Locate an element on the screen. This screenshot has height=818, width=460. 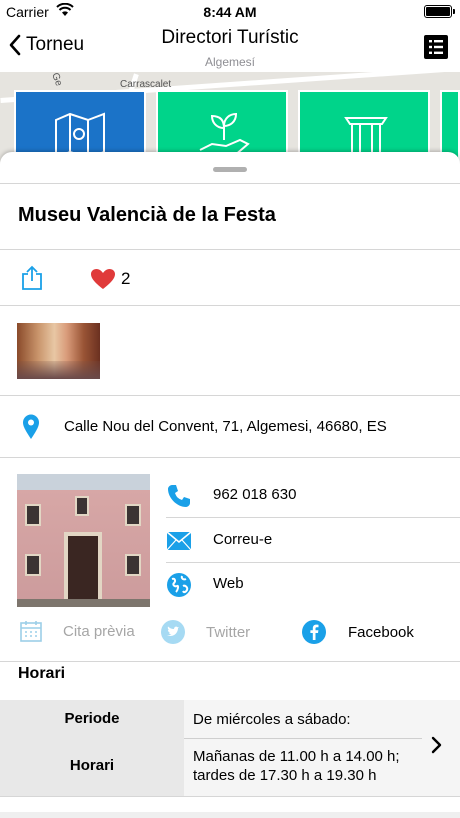
page-title: Directori Turístic is located at coordinates (230, 37).